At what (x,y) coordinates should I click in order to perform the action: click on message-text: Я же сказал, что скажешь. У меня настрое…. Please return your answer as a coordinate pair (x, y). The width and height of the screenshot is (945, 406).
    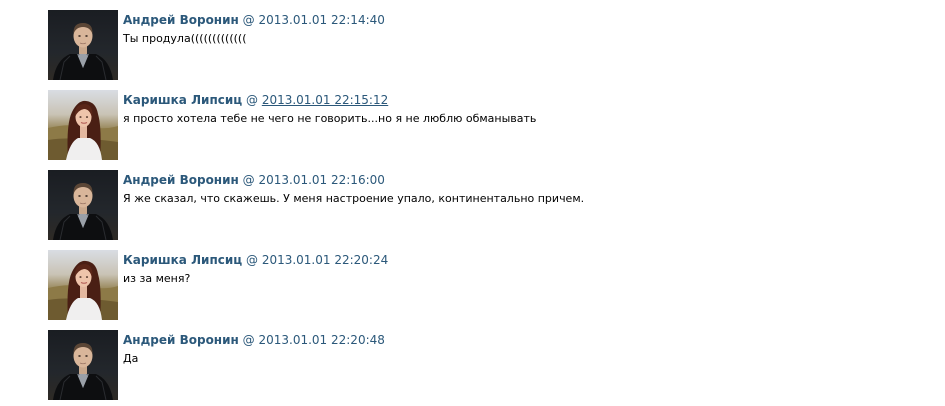
    Looking at the image, I should click on (354, 198).